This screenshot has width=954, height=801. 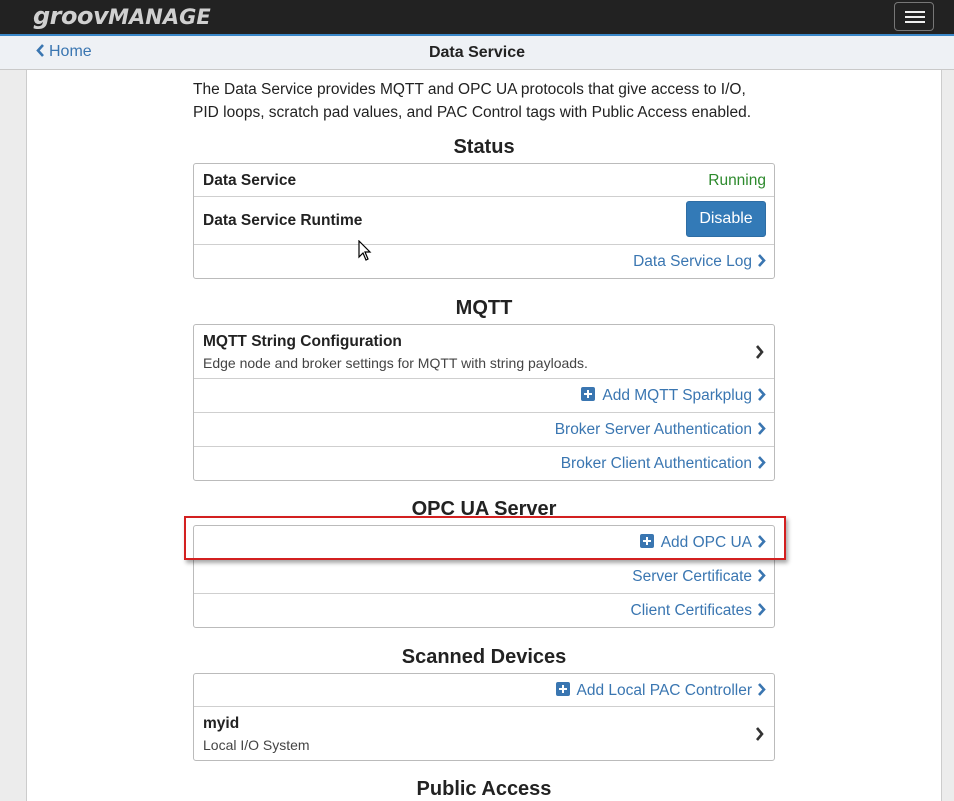 I want to click on top-navbar: groovMANAGE, so click(x=477, y=18).